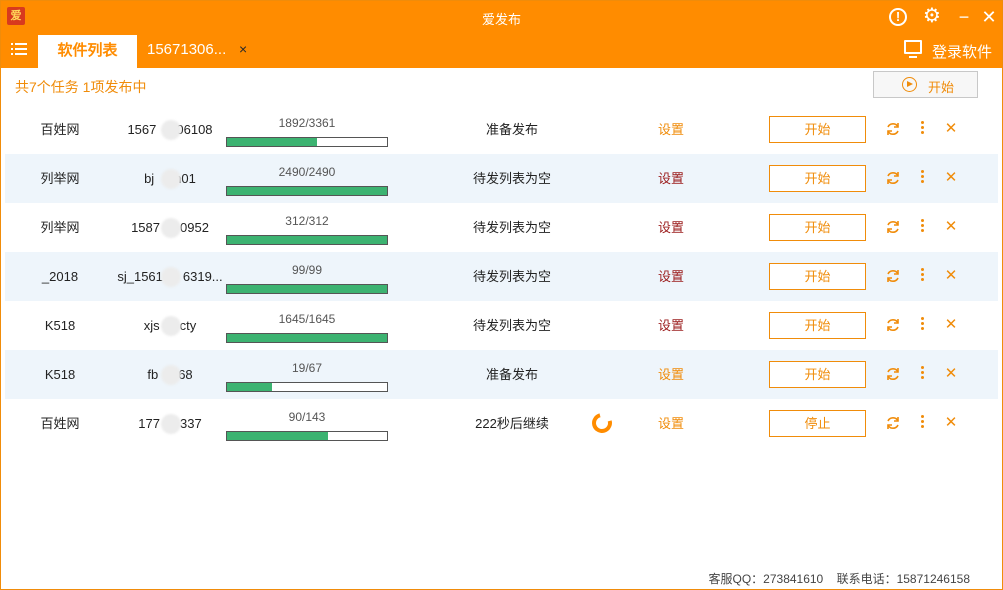  I want to click on tab-software-list: 软件列表, so click(87, 51).